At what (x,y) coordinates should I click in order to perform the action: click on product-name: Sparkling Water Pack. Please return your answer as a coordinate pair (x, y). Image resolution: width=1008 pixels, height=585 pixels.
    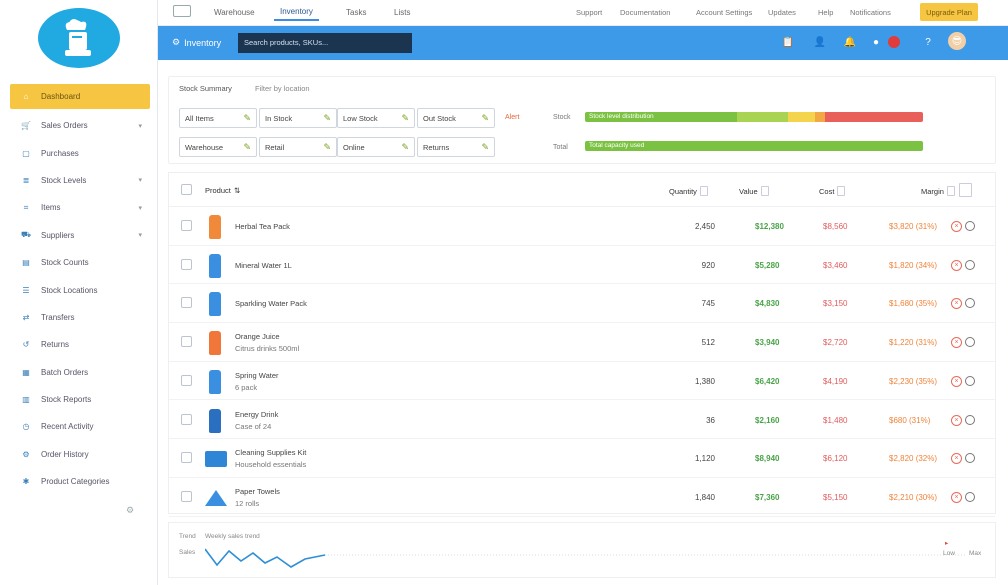
    Looking at the image, I should click on (271, 303).